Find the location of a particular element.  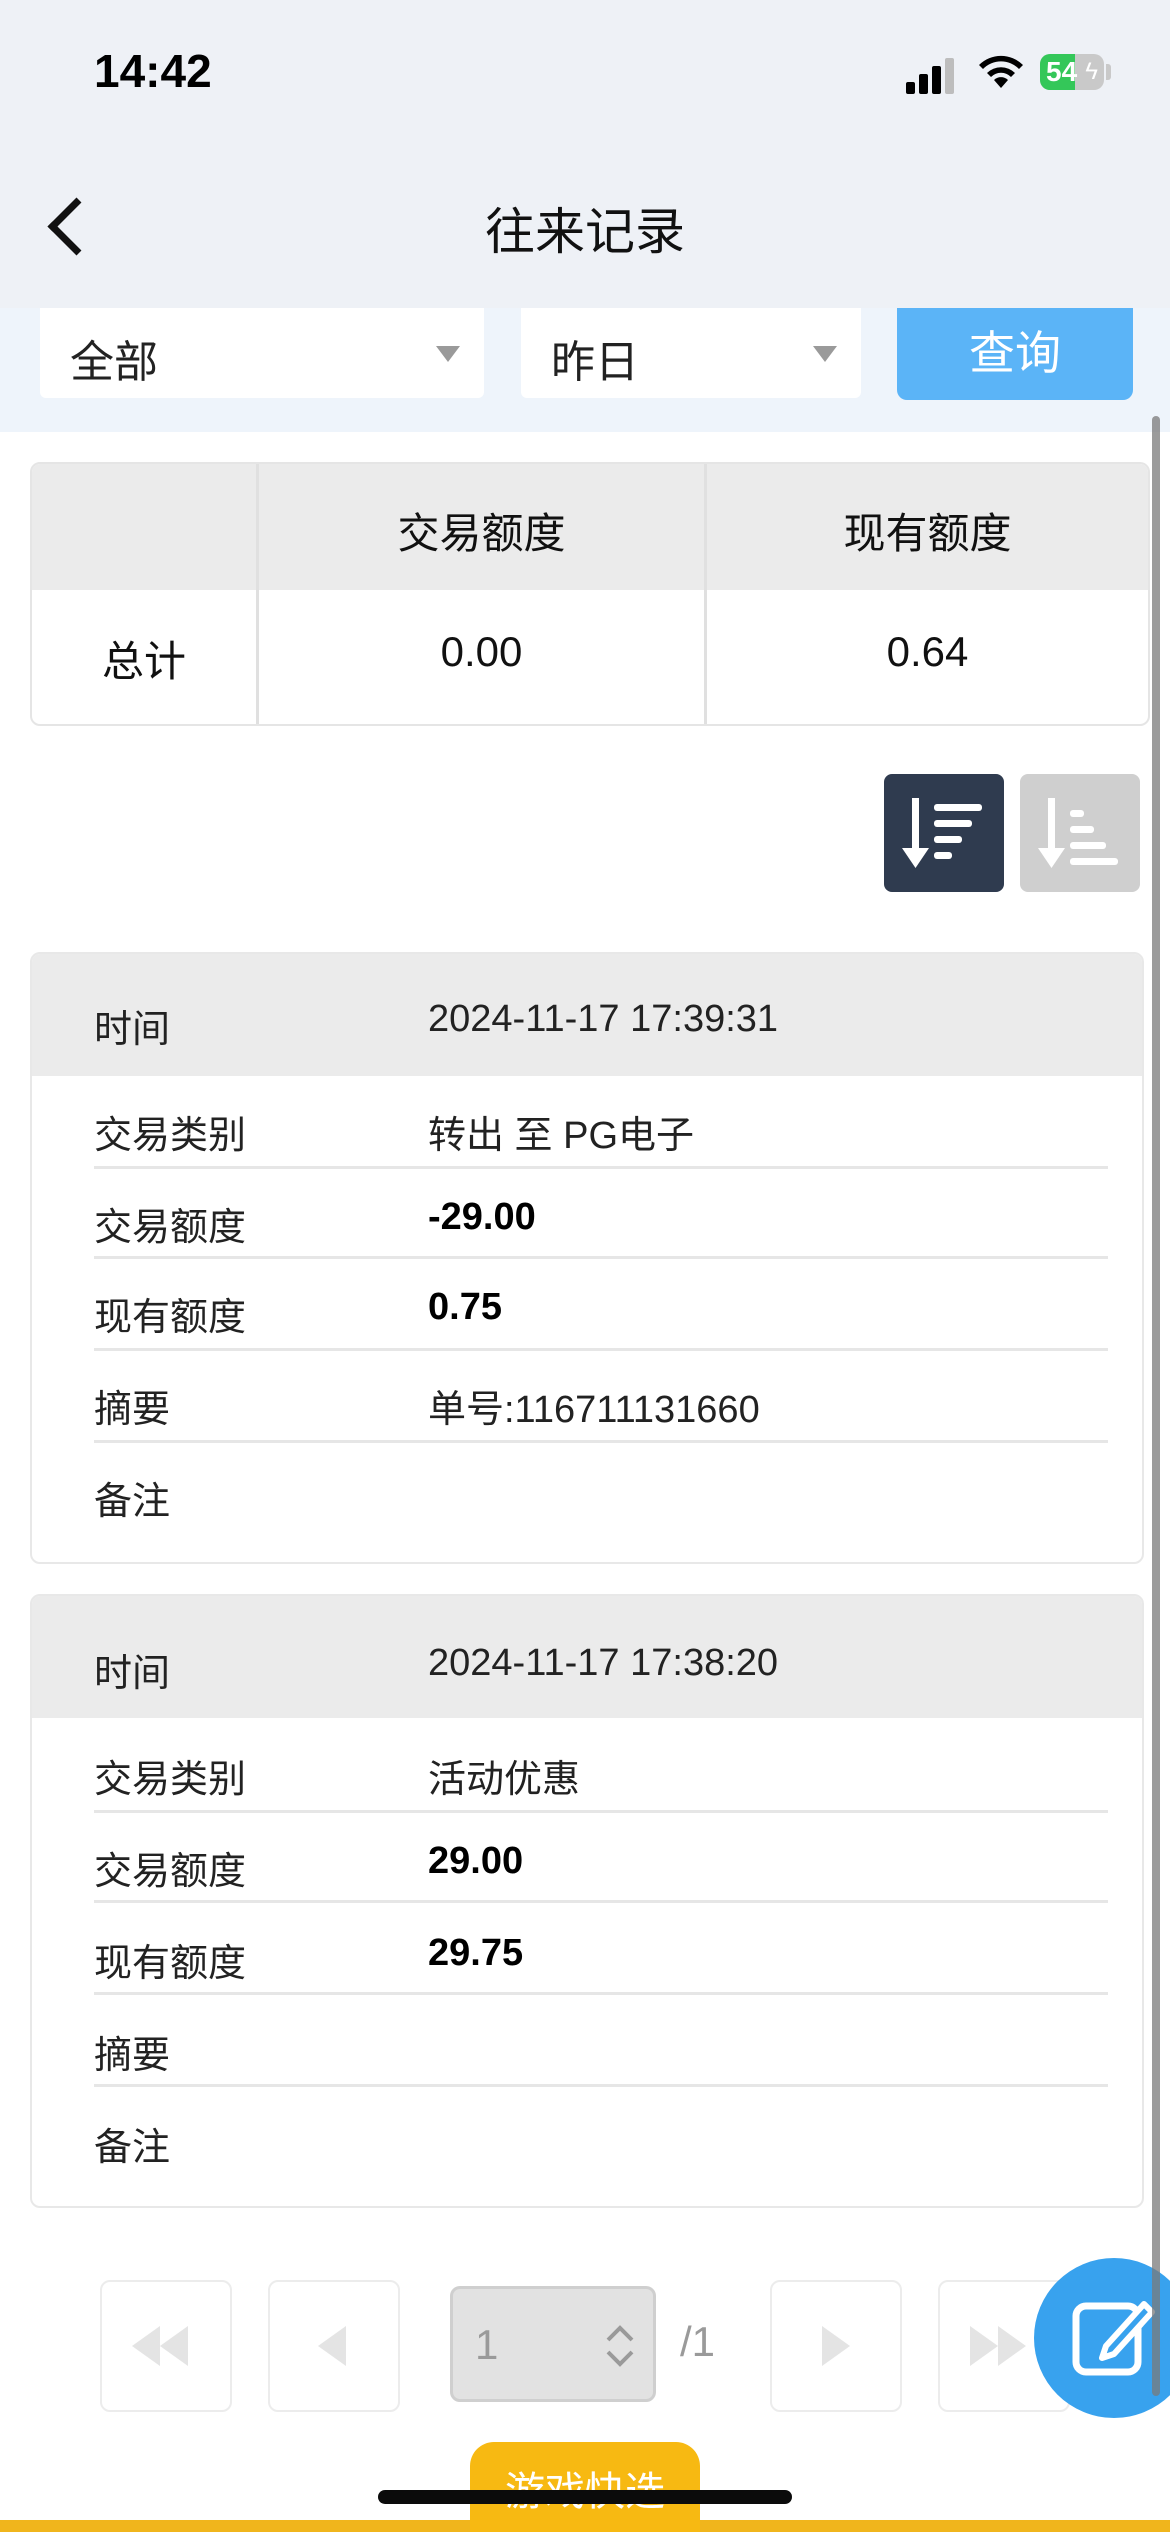

battery-percent: 54 is located at coordinates (1062, 71).